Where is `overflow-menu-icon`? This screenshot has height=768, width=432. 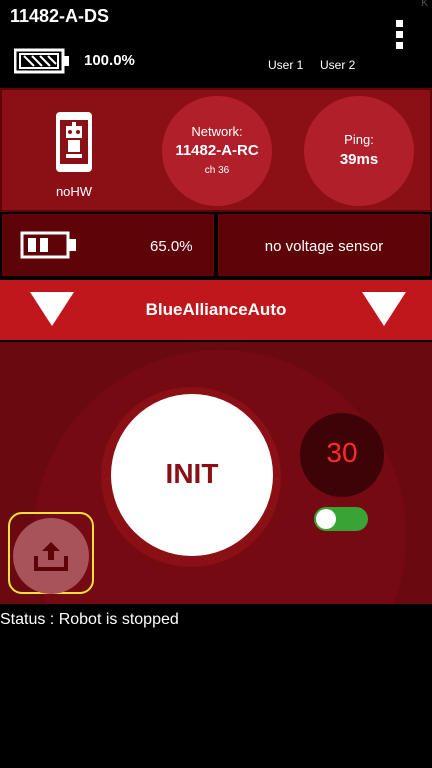 overflow-menu-icon is located at coordinates (399, 40).